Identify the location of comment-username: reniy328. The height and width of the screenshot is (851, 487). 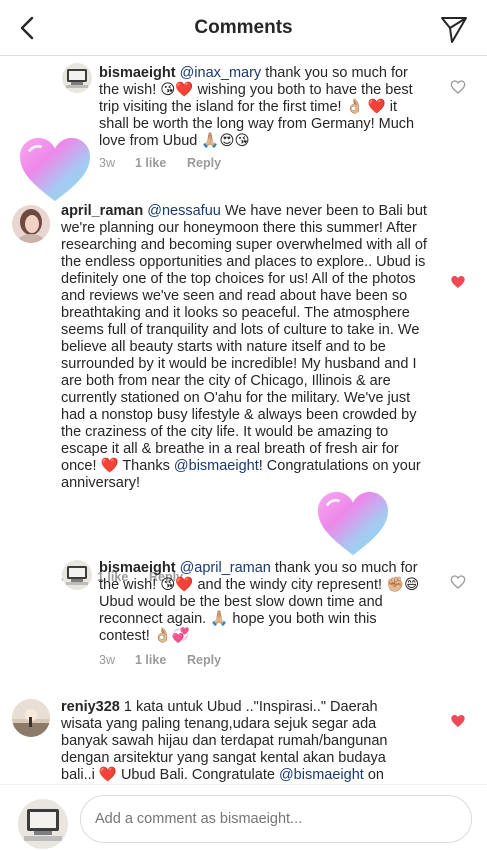
(90, 707).